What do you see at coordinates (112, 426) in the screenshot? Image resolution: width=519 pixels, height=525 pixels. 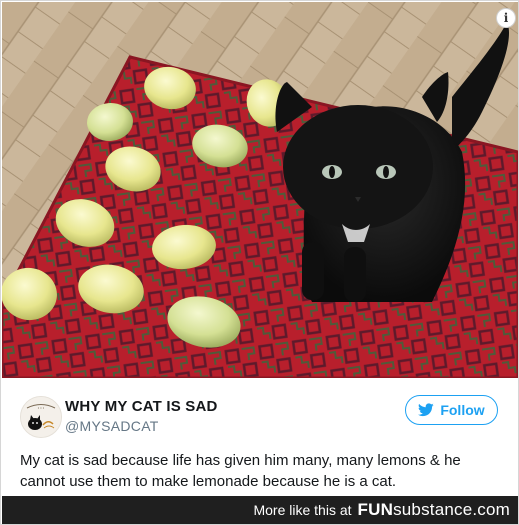 I see `author-handle: @MYSADCAT` at bounding box center [112, 426].